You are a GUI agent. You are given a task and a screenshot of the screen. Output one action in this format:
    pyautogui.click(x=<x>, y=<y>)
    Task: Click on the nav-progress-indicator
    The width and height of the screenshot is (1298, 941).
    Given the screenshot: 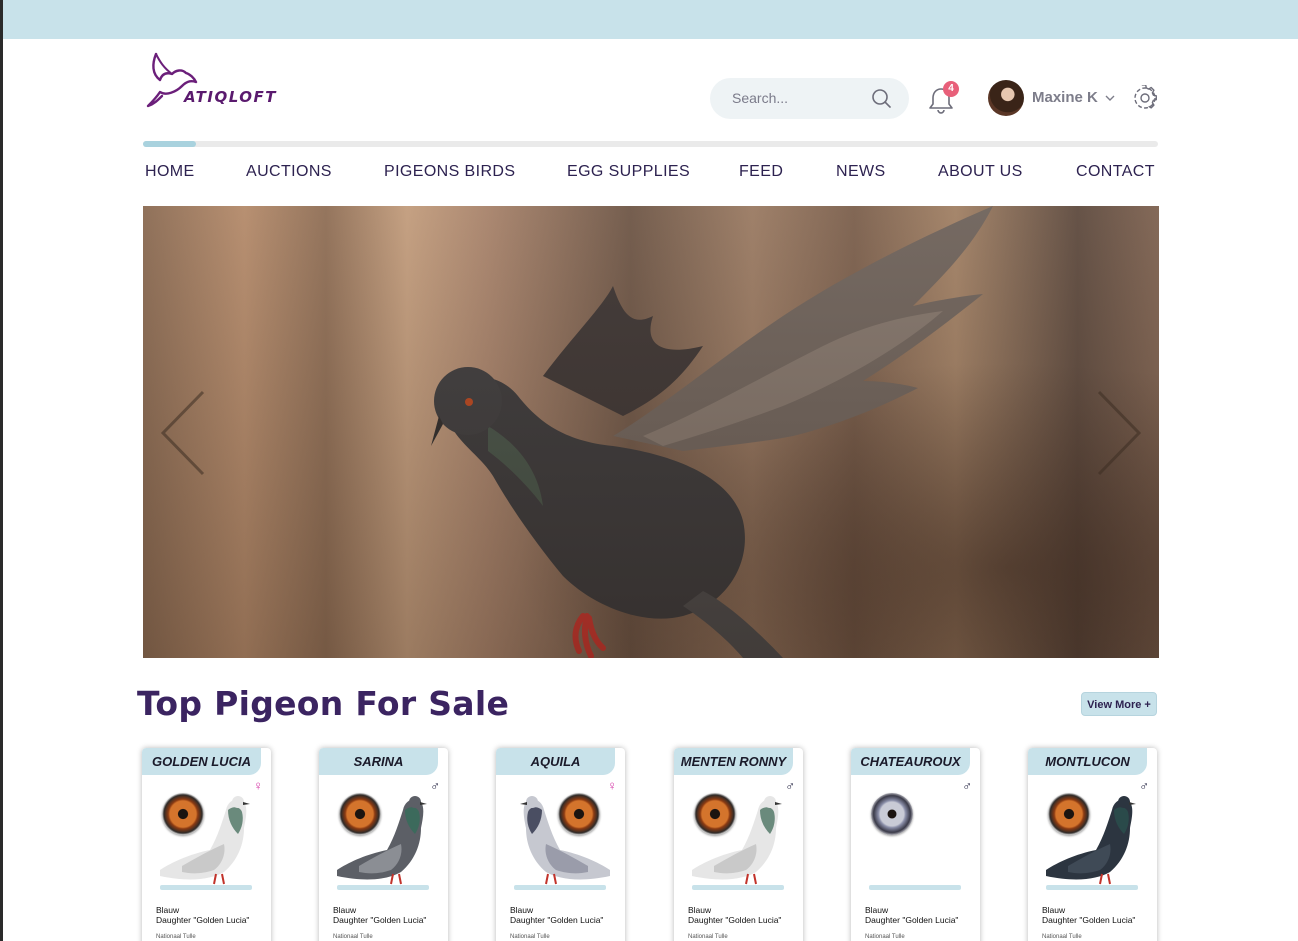 What is the action you would take?
    pyautogui.click(x=169, y=144)
    